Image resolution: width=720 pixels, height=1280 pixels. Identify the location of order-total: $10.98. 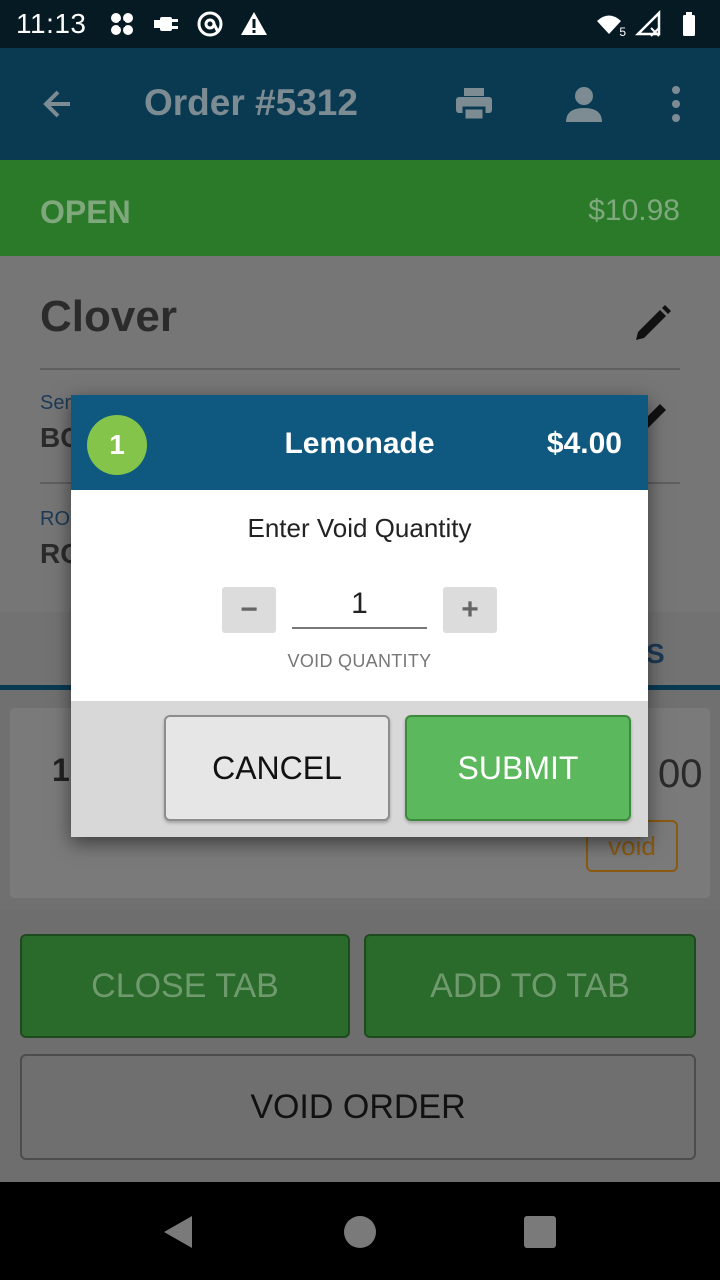
(634, 210).